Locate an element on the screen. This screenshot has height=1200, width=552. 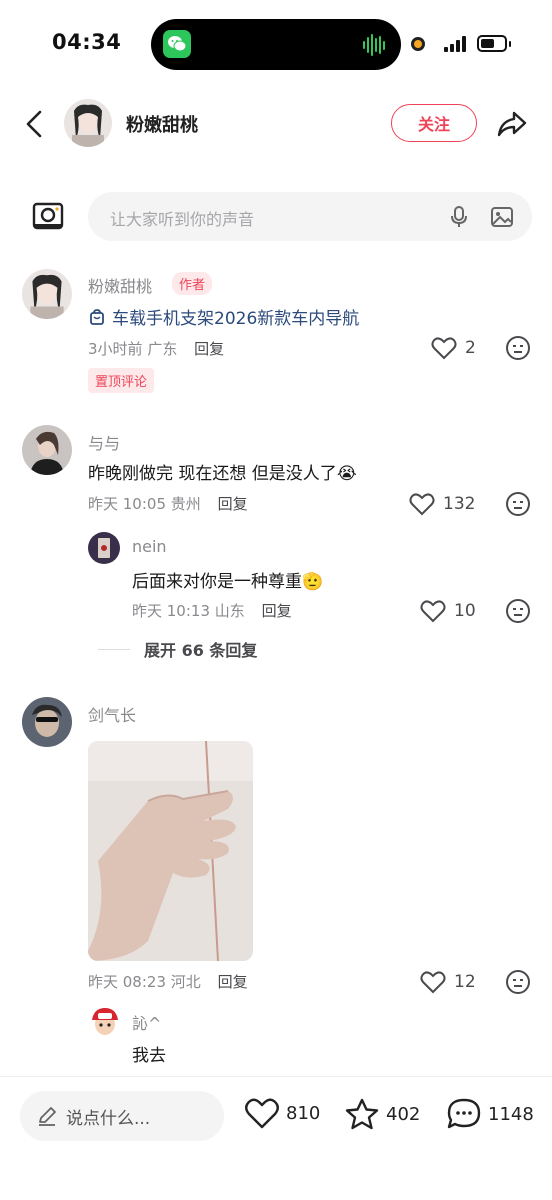
dynamic-island is located at coordinates (276, 44).